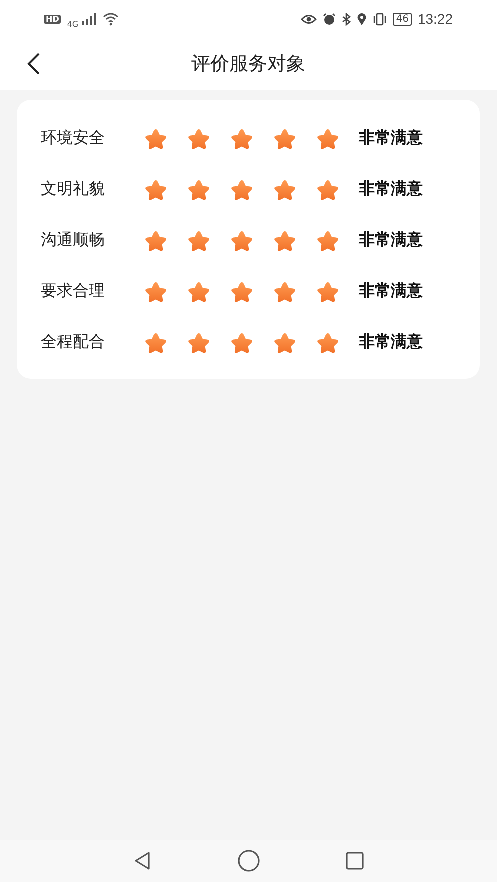  I want to click on battery-level: 46, so click(402, 19).